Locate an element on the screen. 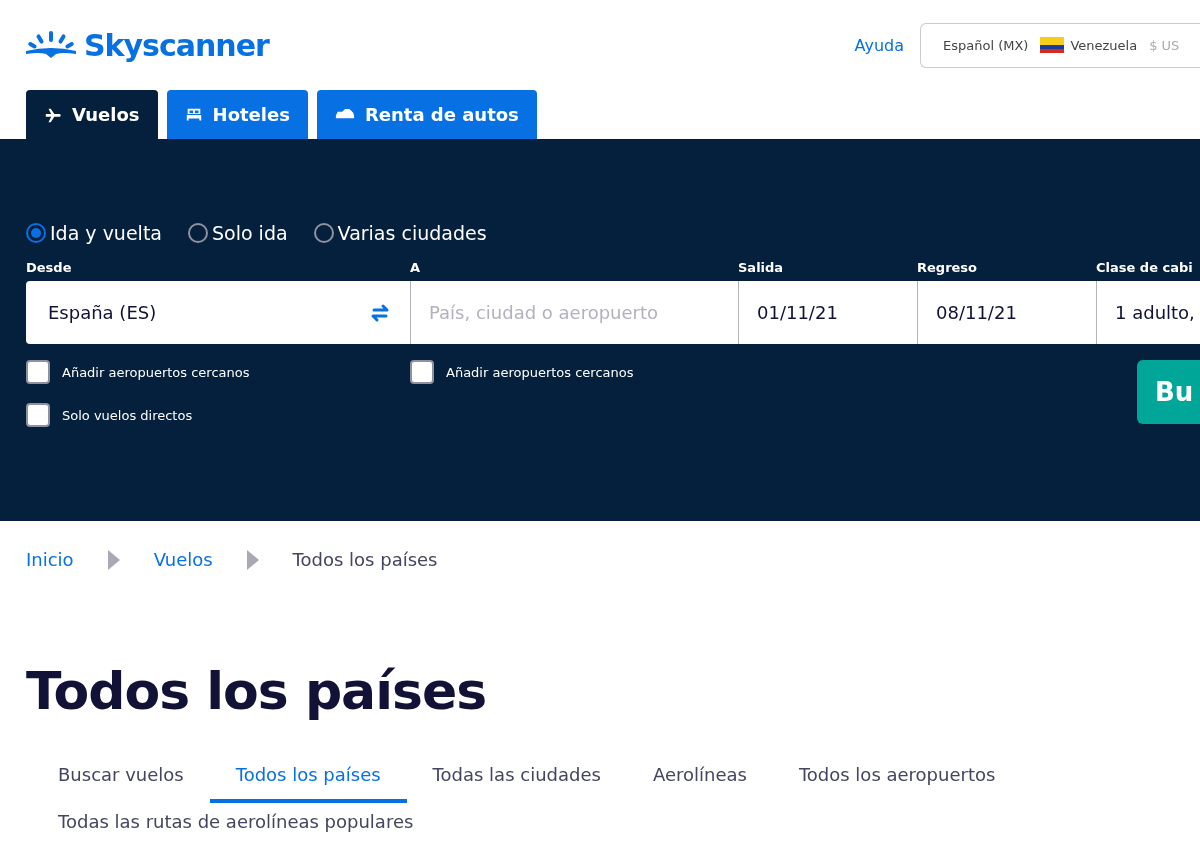  product-tab: Vuelos is located at coordinates (92, 114).